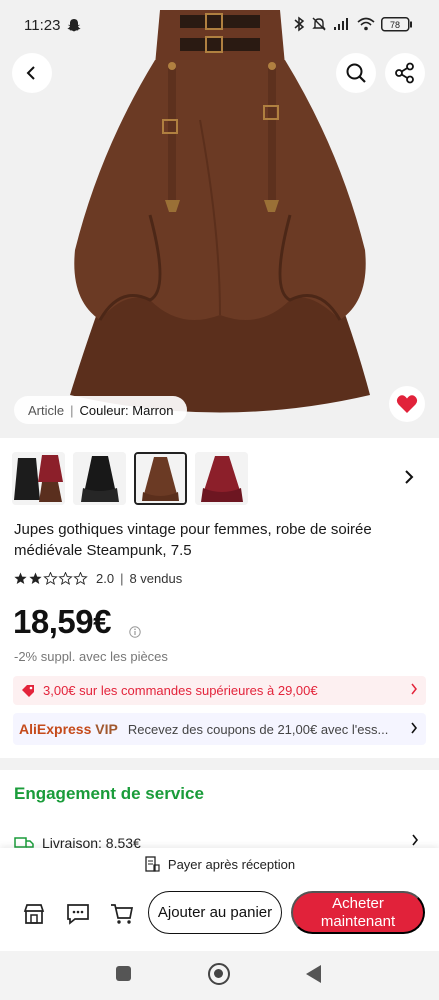 The height and width of the screenshot is (1000, 439). I want to click on battery-level: 78, so click(395, 25).